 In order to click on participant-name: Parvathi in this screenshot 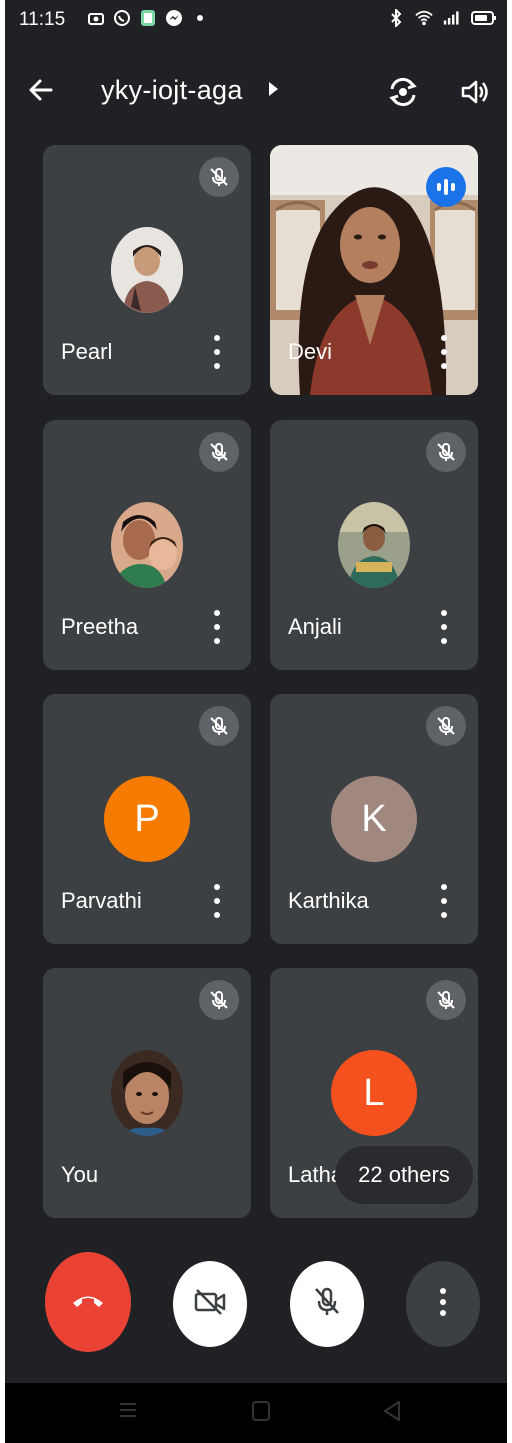, I will do `click(101, 900)`.